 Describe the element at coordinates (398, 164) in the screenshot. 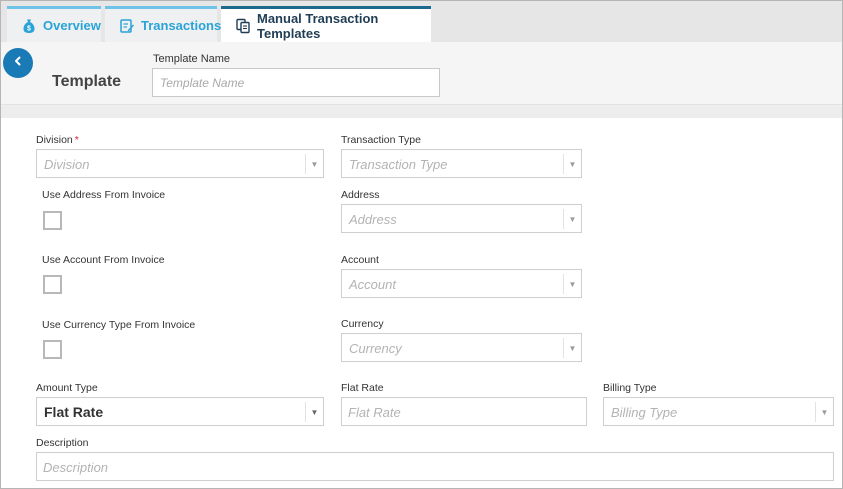

I see `transaction-type-placeholder: Transaction Type` at that location.